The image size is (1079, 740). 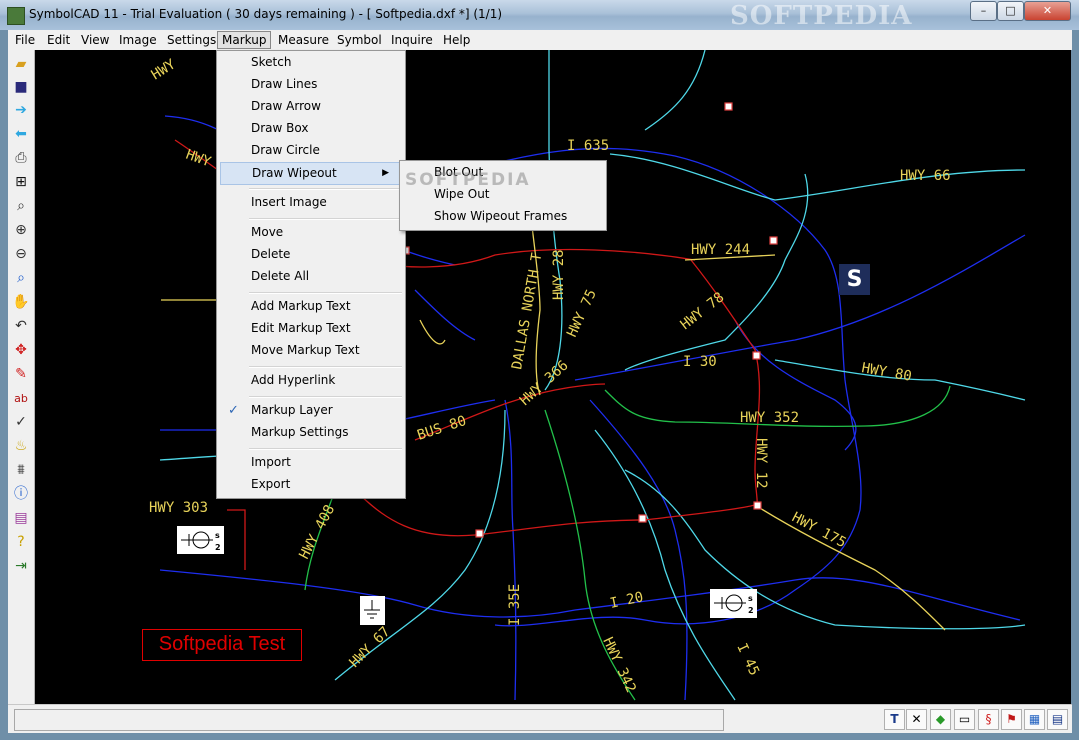 What do you see at coordinates (255, 484) in the screenshot?
I see `menu-item-export: Export` at bounding box center [255, 484].